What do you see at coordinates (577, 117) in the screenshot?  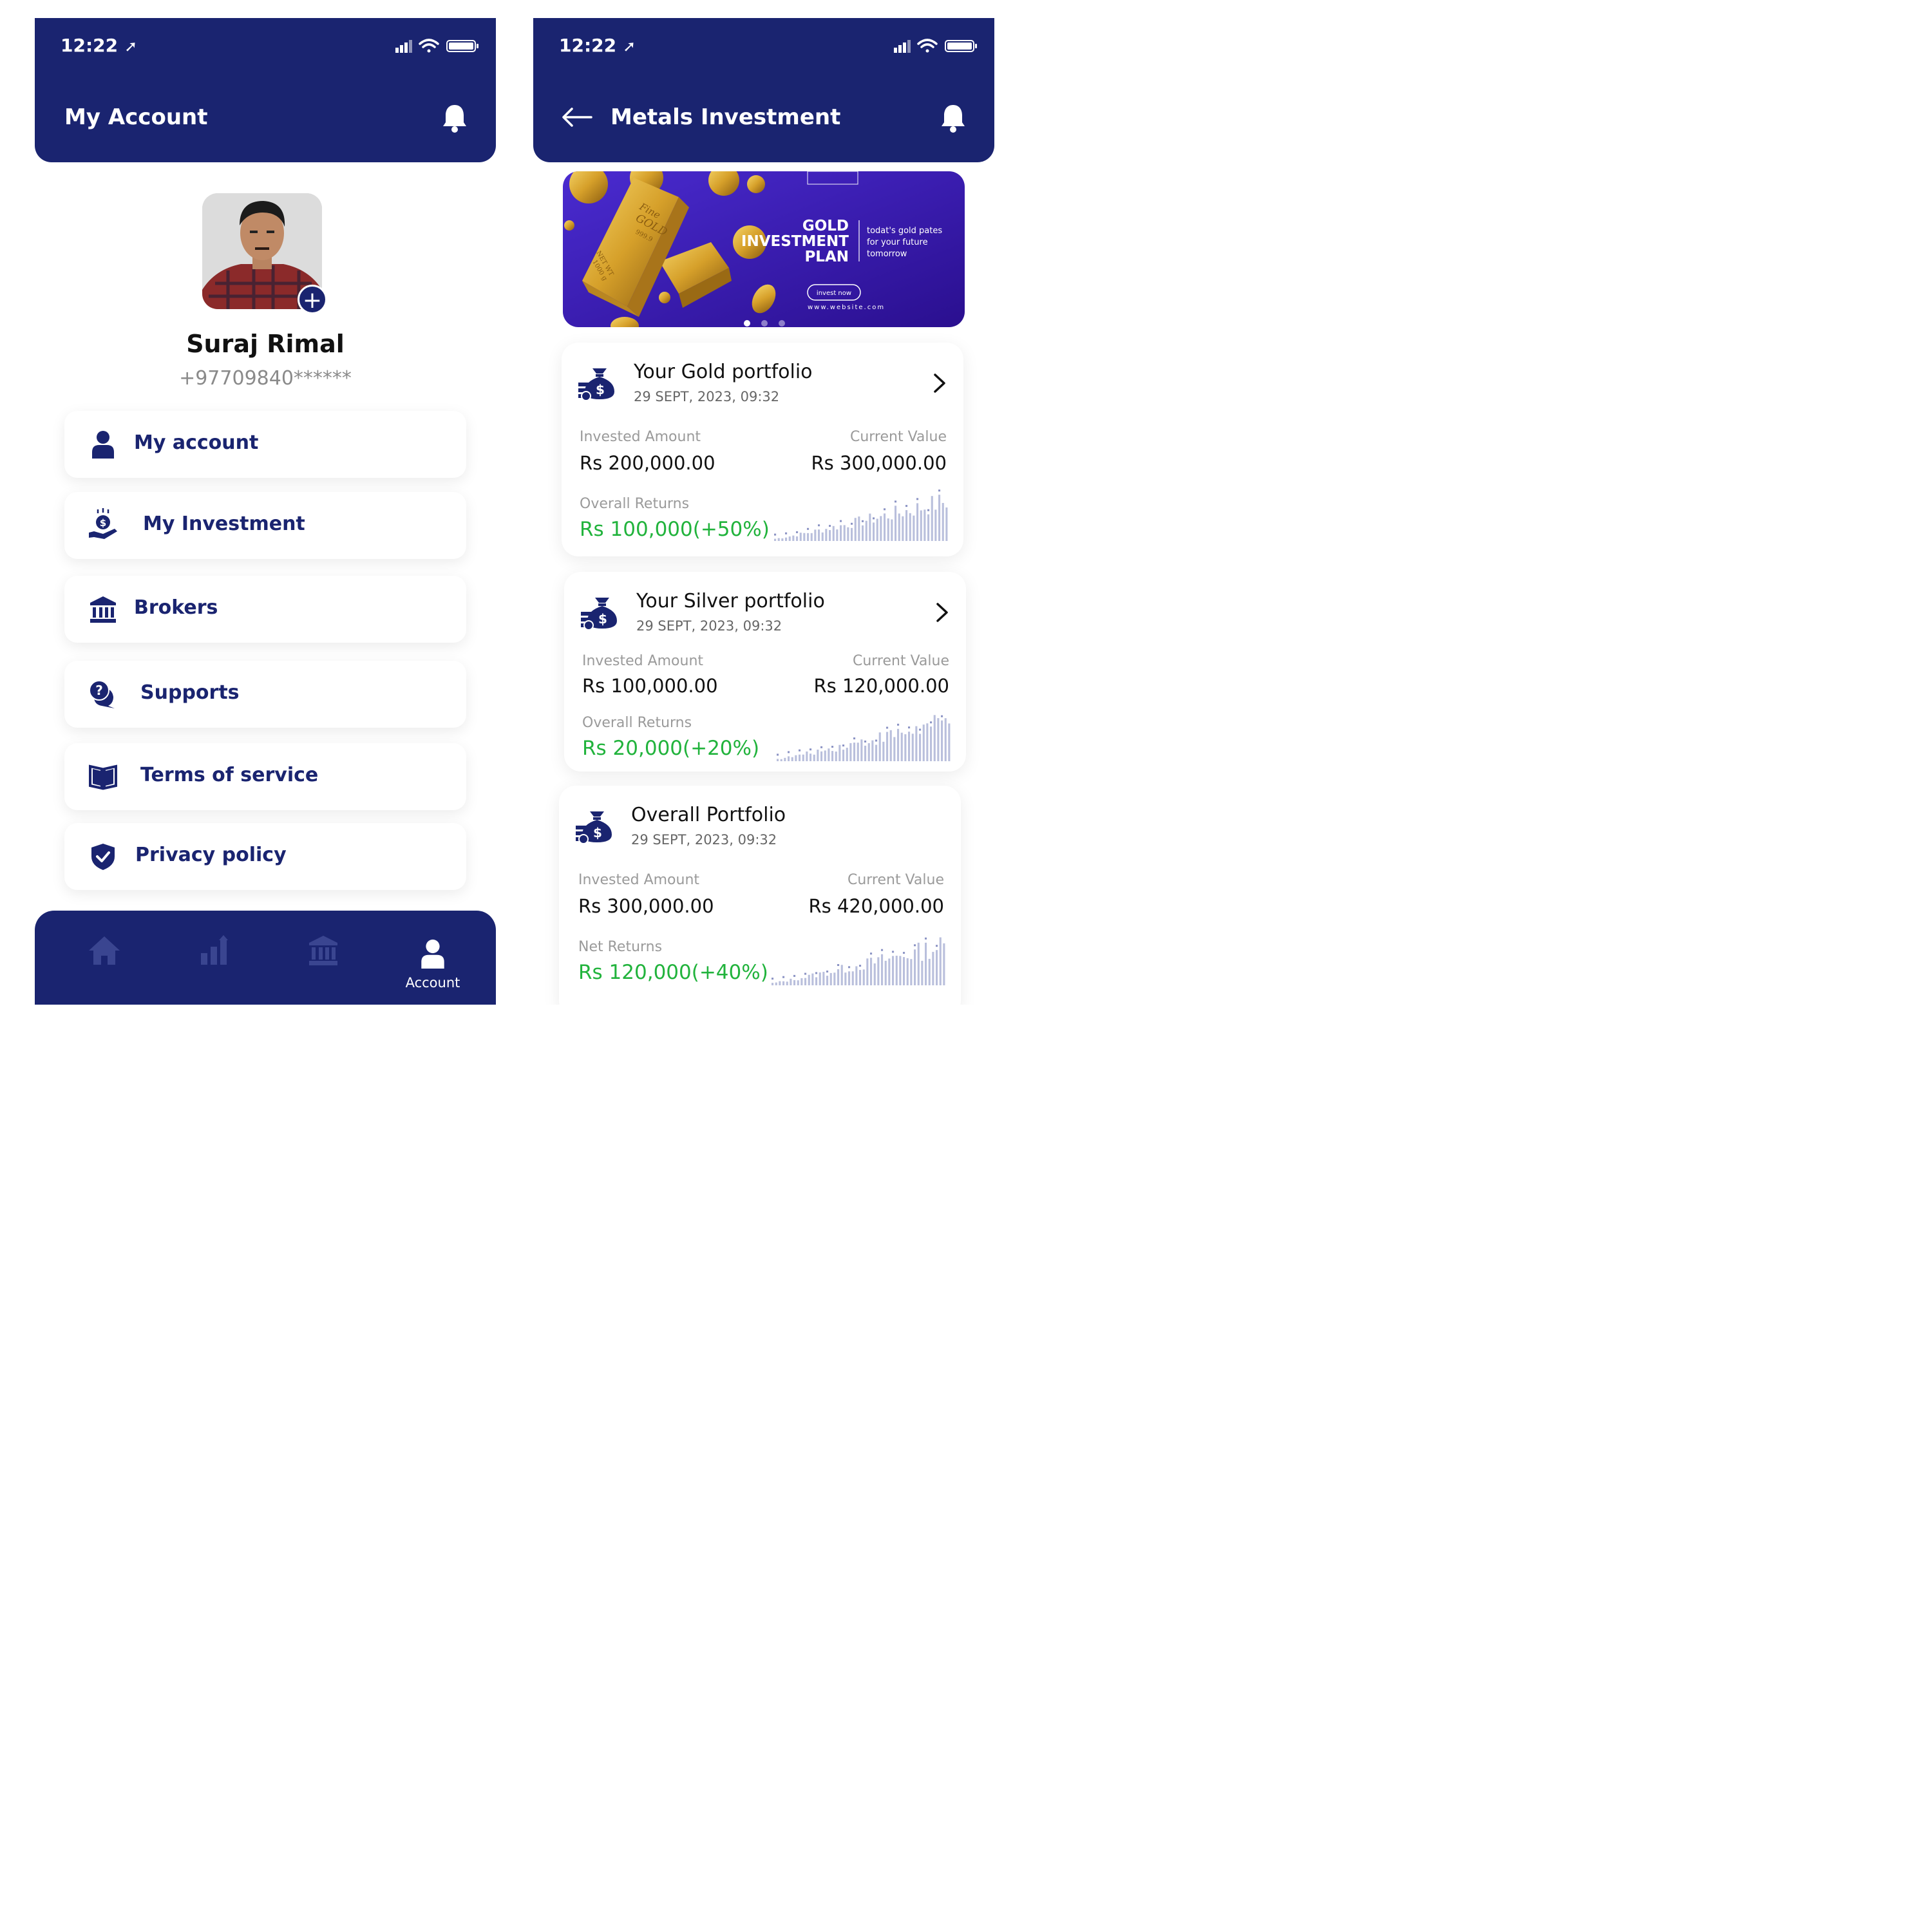 I see `back-arrow-icon` at bounding box center [577, 117].